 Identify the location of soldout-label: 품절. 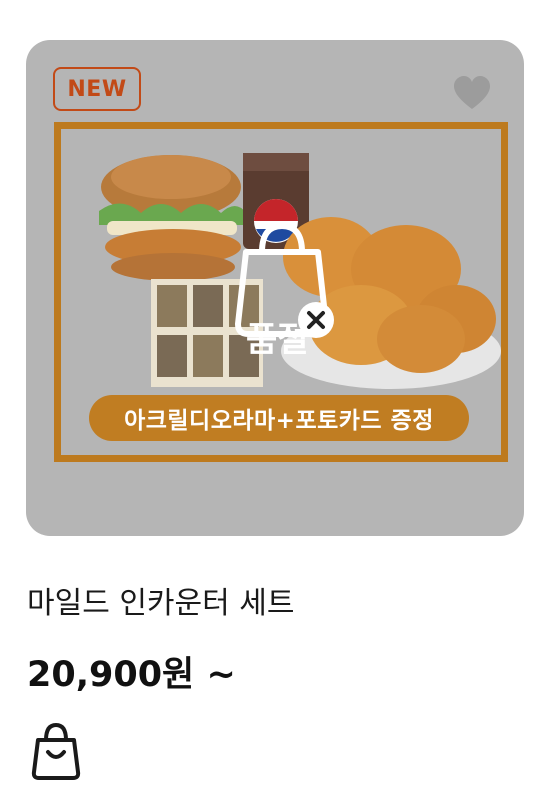
(277, 340).